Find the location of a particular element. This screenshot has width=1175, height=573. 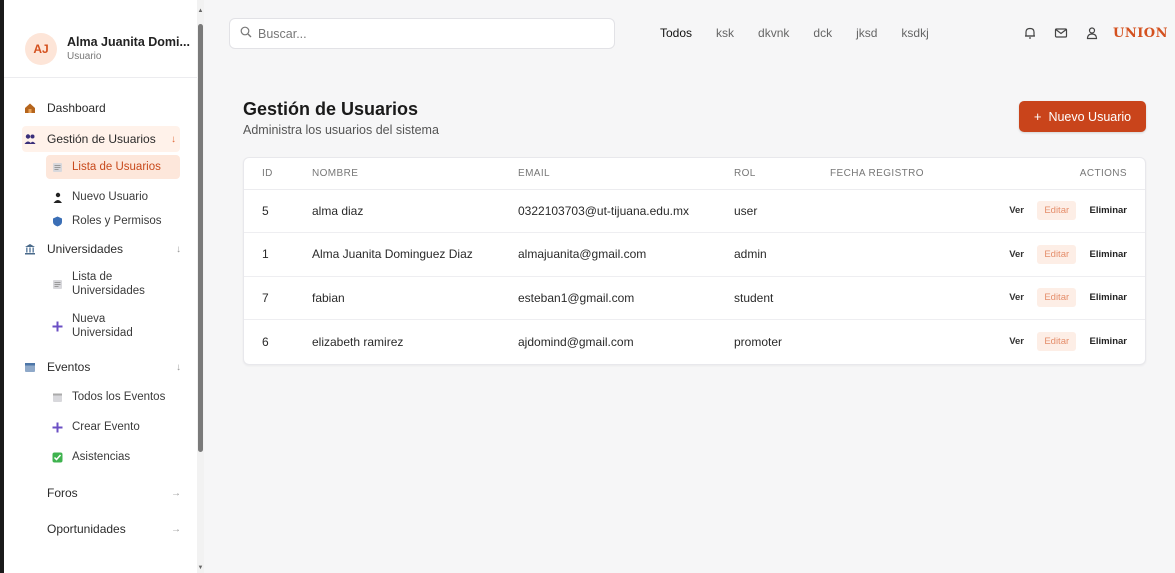

top-icons: UNION is located at coordinates (1088, 33).